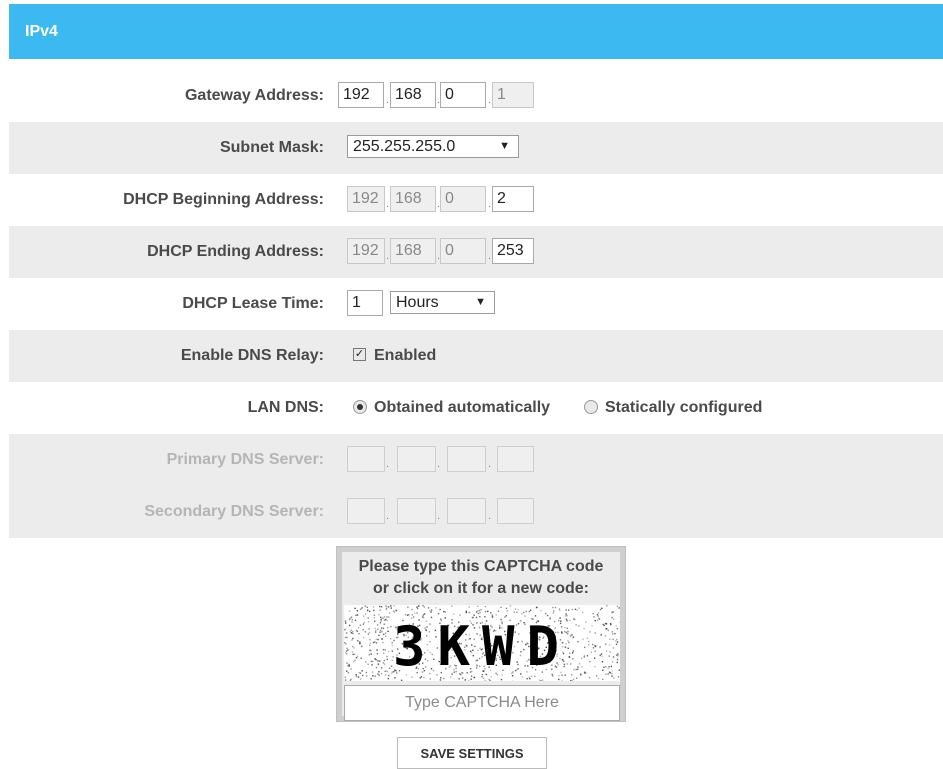 The width and height of the screenshot is (943, 769). Describe the element at coordinates (482, 703) in the screenshot. I see `captcha-input` at that location.